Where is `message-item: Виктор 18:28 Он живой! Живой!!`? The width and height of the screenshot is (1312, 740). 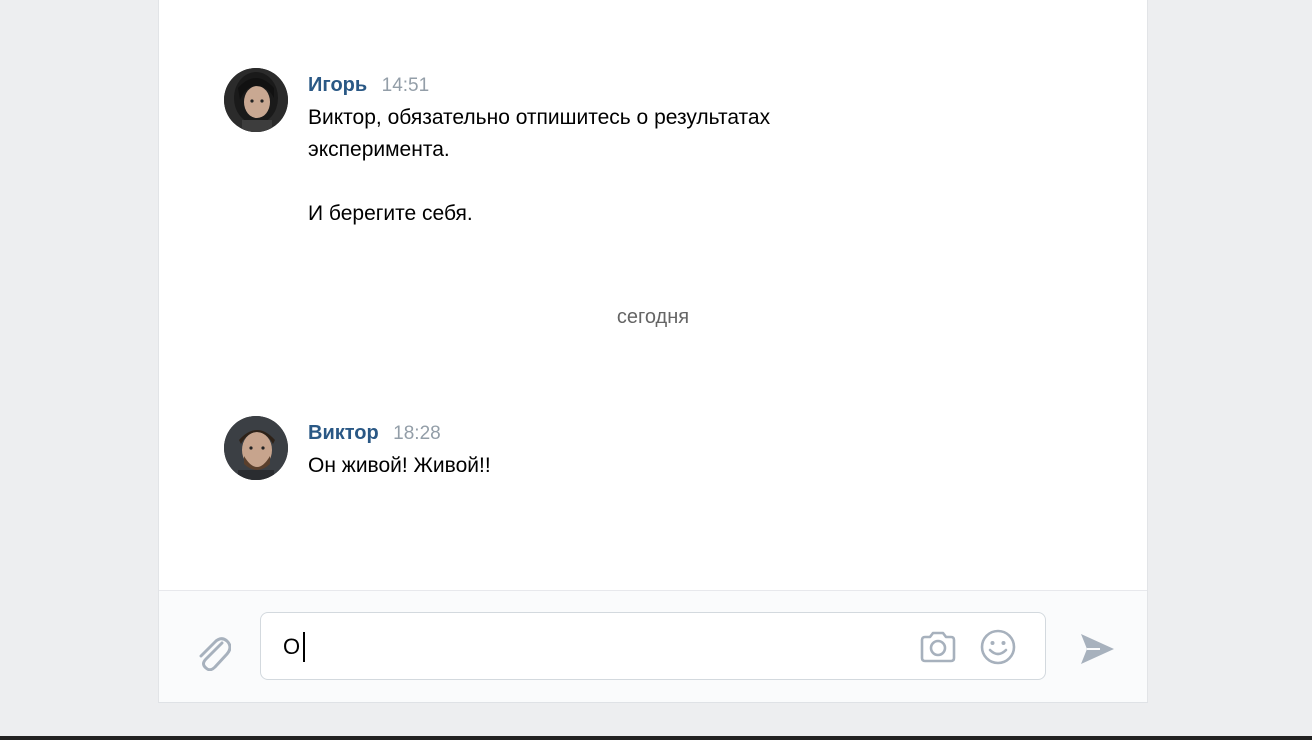 message-item: Виктор 18:28 Он живой! Живой!! is located at coordinates (574, 451).